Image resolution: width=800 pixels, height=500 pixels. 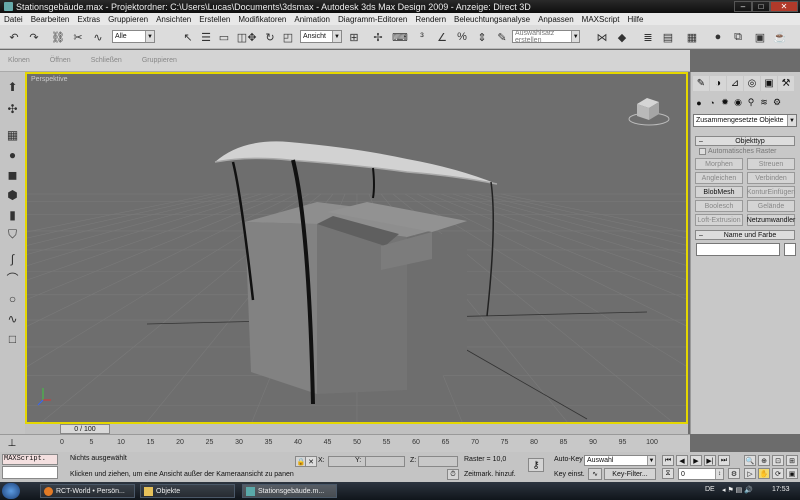 I want to click on maxscript-input, so click(x=30, y=472).